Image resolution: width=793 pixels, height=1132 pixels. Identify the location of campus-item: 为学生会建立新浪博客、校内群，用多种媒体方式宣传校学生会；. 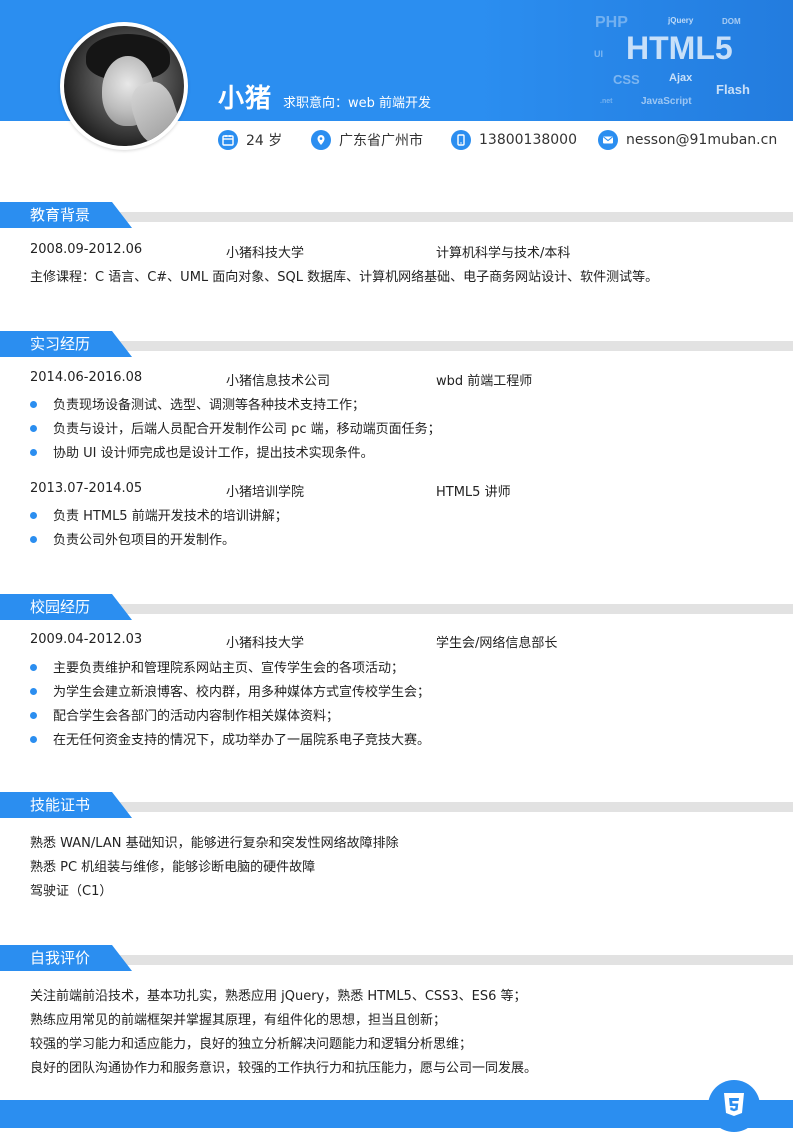
(230, 690).